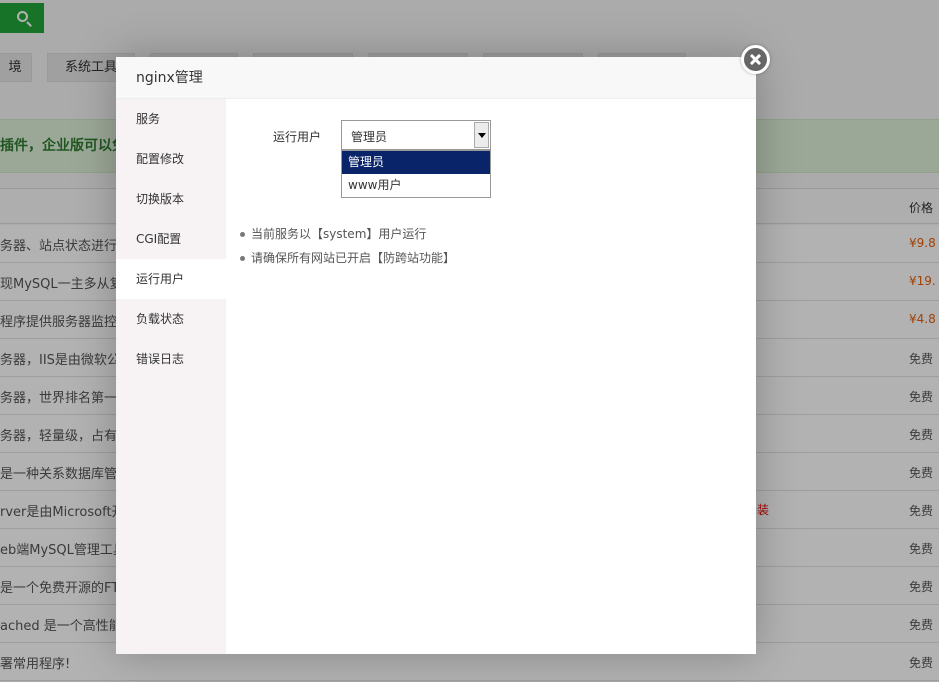 The image size is (939, 682). I want to click on run-user-selected-value: 管理员, so click(369, 137).